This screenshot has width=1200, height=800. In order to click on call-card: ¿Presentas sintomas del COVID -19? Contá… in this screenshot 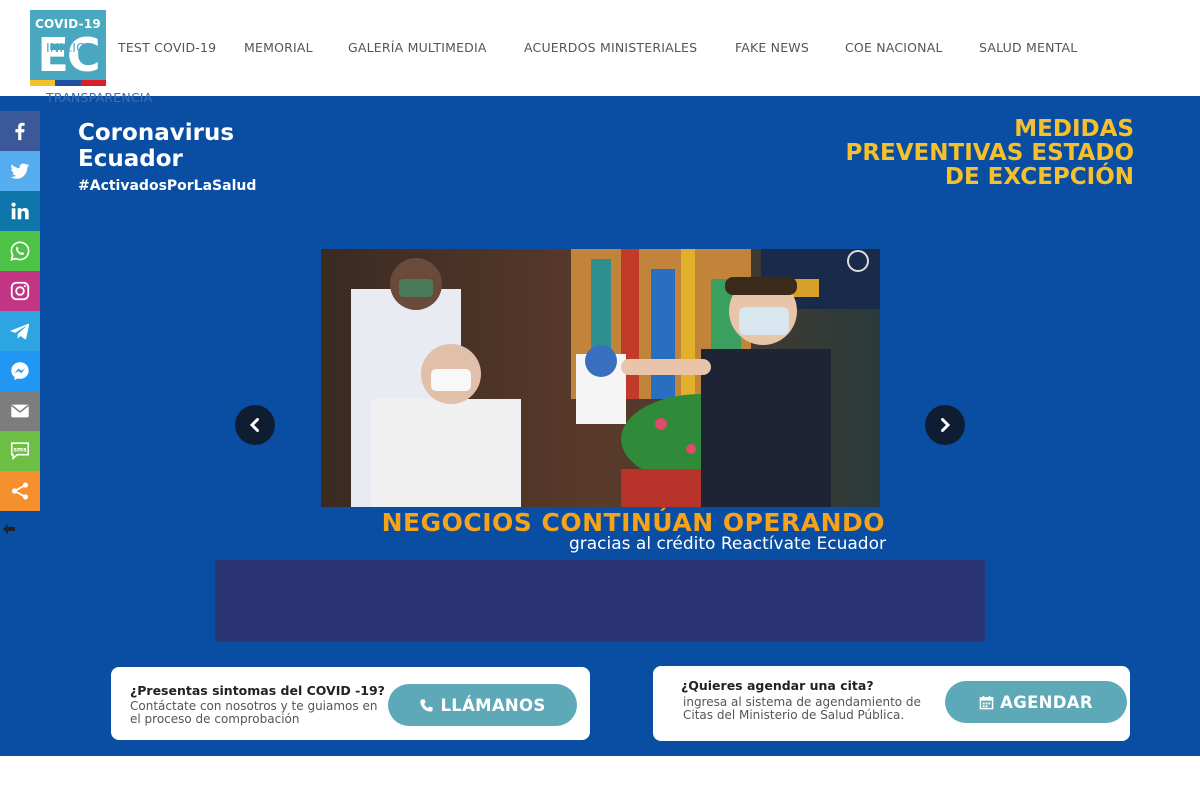, I will do `click(350, 703)`.